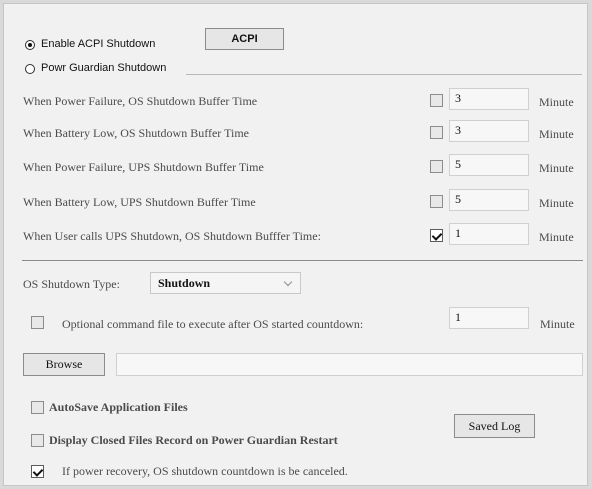  Describe the element at coordinates (30, 69) in the screenshot. I see `radio-icon` at that location.